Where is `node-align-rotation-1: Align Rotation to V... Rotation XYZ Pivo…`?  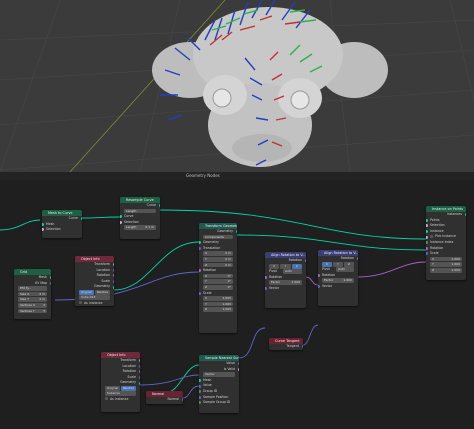
node-align-rotation-1: Align Rotation to V... Rotation XYZ Pivo… is located at coordinates (285, 280).